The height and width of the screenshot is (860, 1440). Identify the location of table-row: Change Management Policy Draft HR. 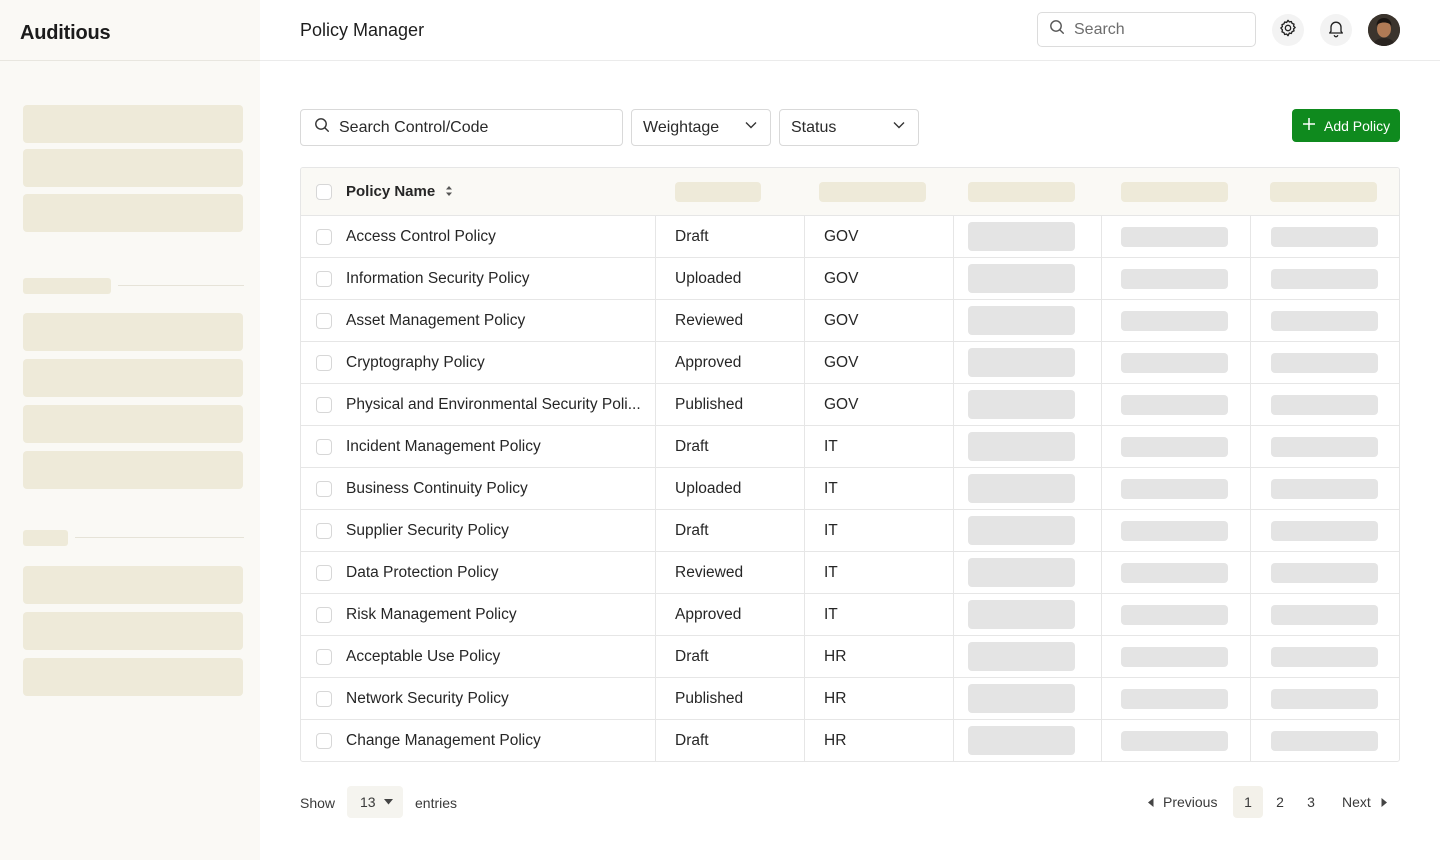
(850, 740).